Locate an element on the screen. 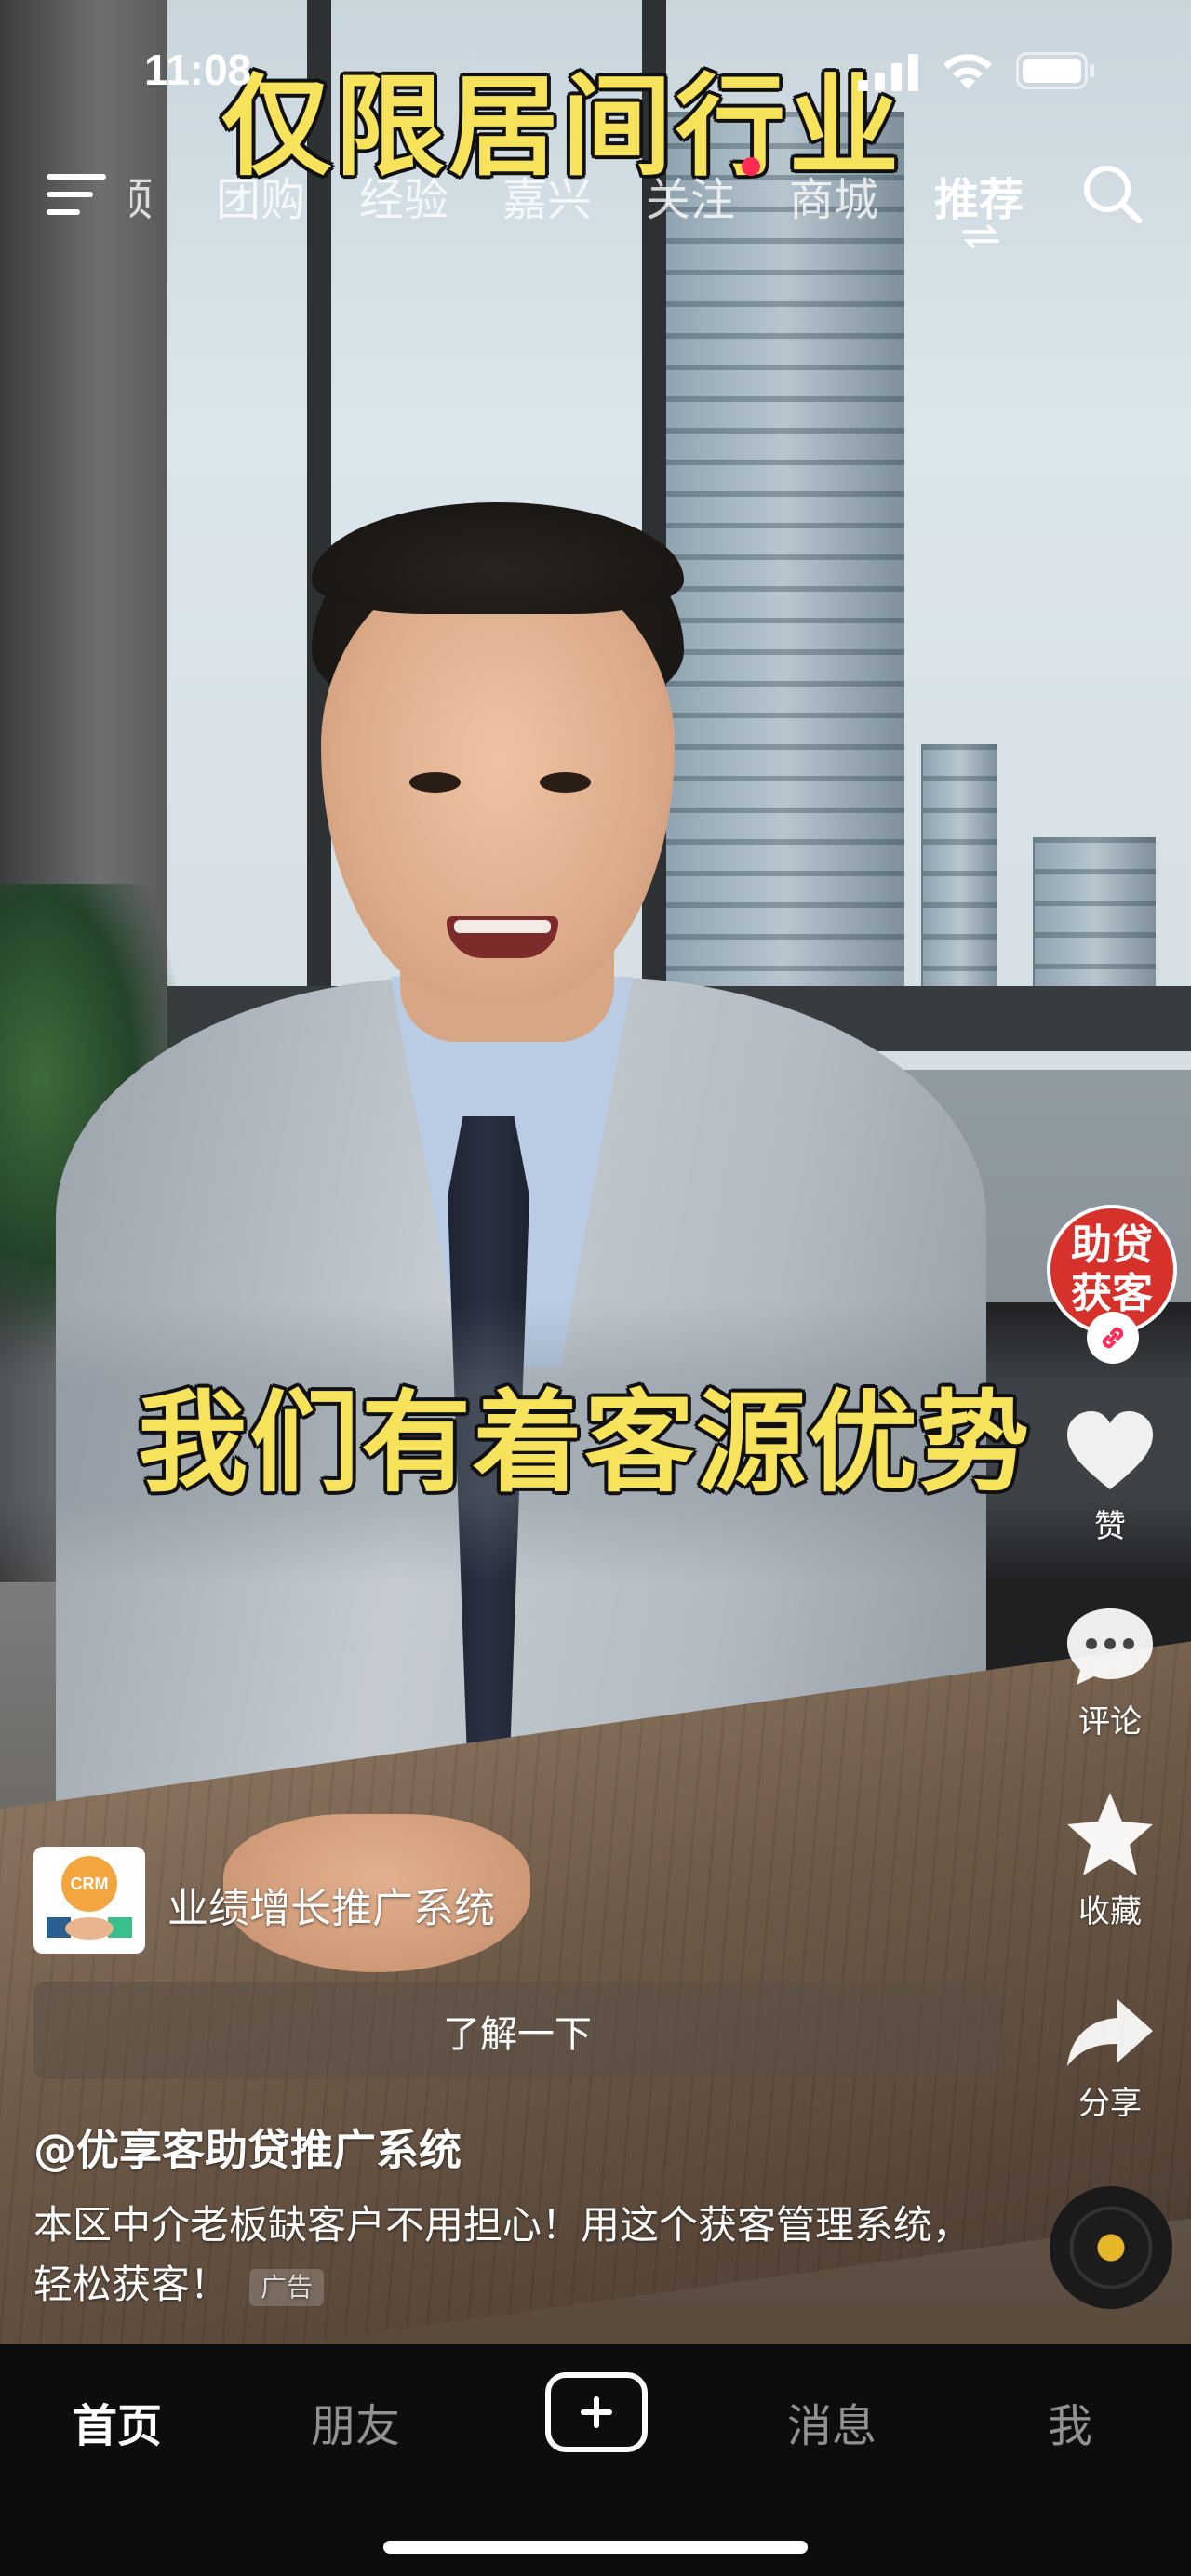 This screenshot has height=2576, width=1191. background-skyscraper is located at coordinates (782, 558).